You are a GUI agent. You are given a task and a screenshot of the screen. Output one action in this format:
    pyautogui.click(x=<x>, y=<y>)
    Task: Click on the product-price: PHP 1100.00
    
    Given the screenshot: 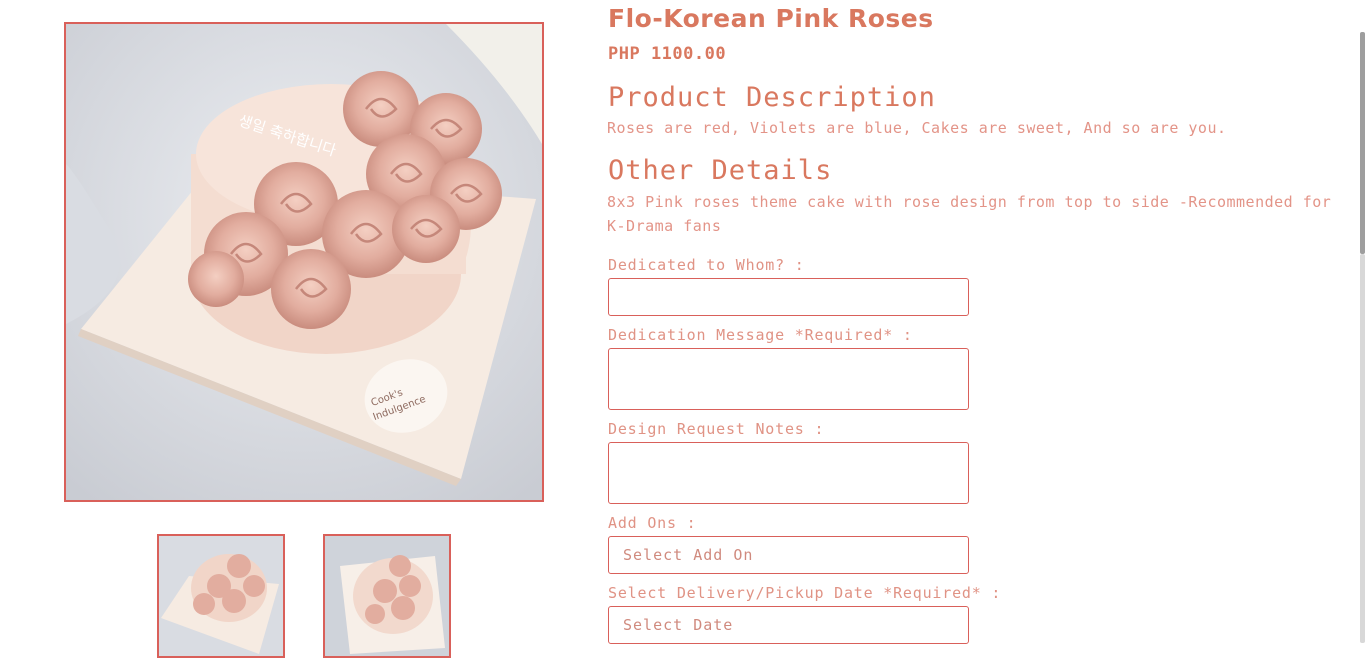 What is the action you would take?
    pyautogui.click(x=667, y=54)
    